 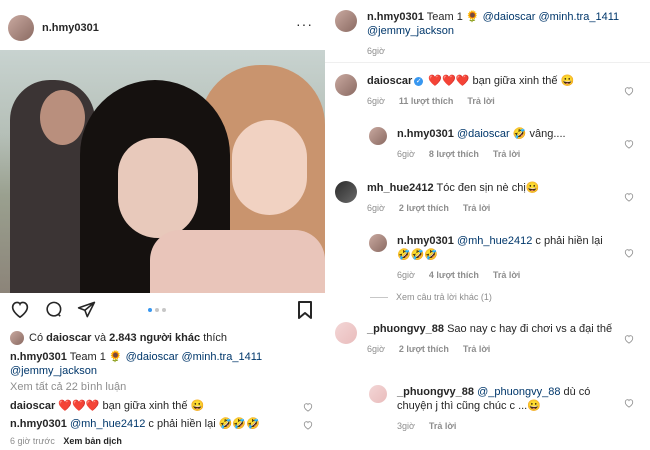 What do you see at coordinates (530, 329) in the screenshot?
I see `comment-text: Sao nay c hay đi chơi vs a đại thế` at bounding box center [530, 329].